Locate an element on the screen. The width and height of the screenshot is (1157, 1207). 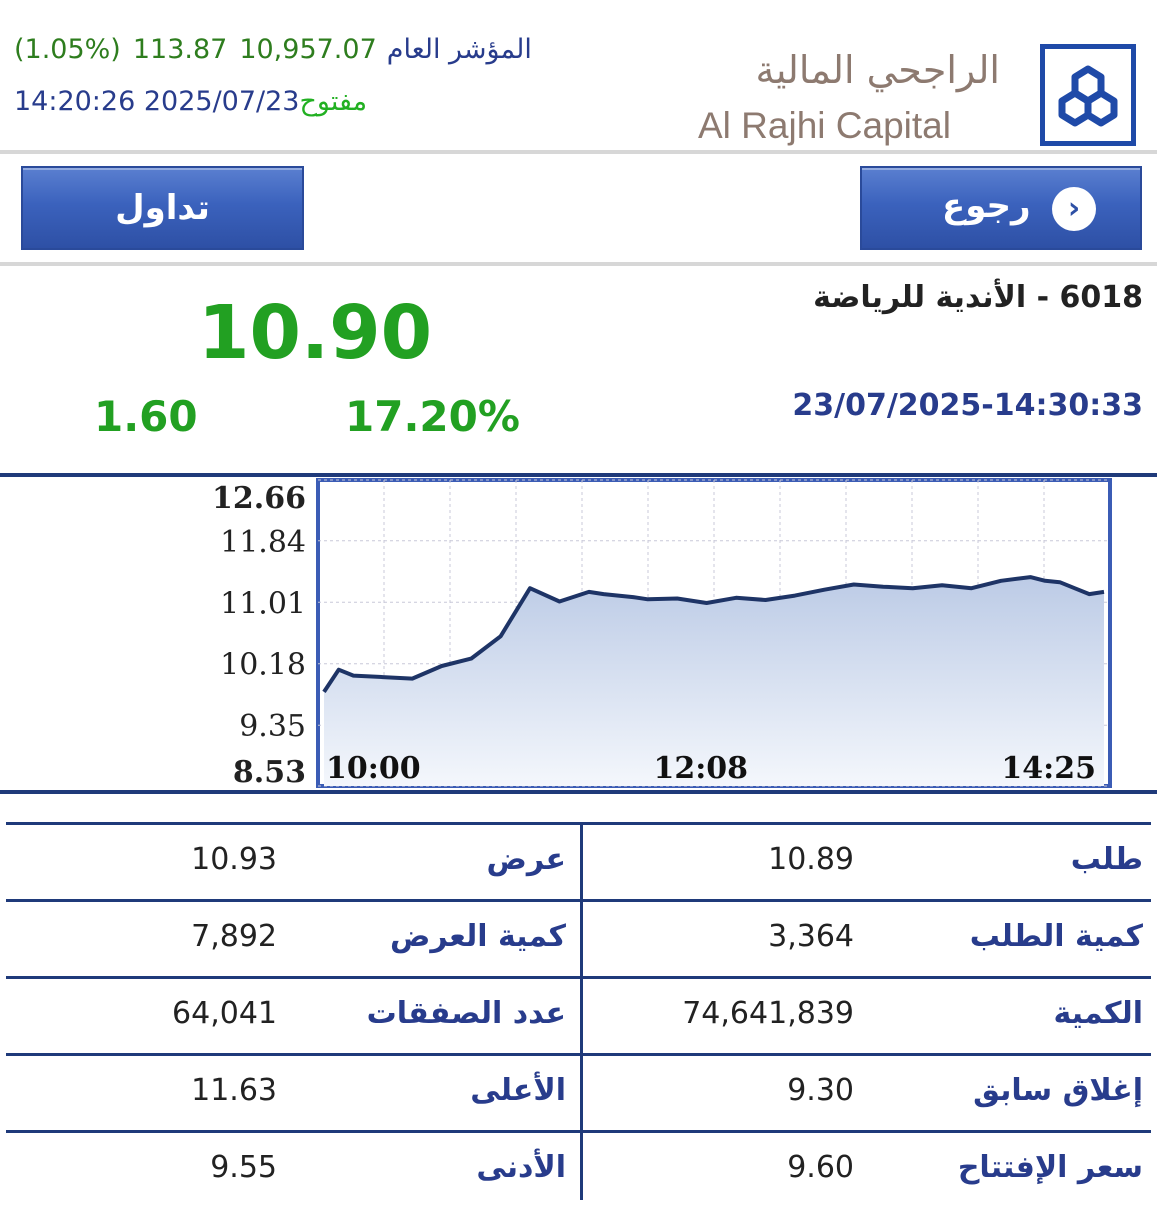
y-tick-label: 9.35 is located at coordinates (272, 726).